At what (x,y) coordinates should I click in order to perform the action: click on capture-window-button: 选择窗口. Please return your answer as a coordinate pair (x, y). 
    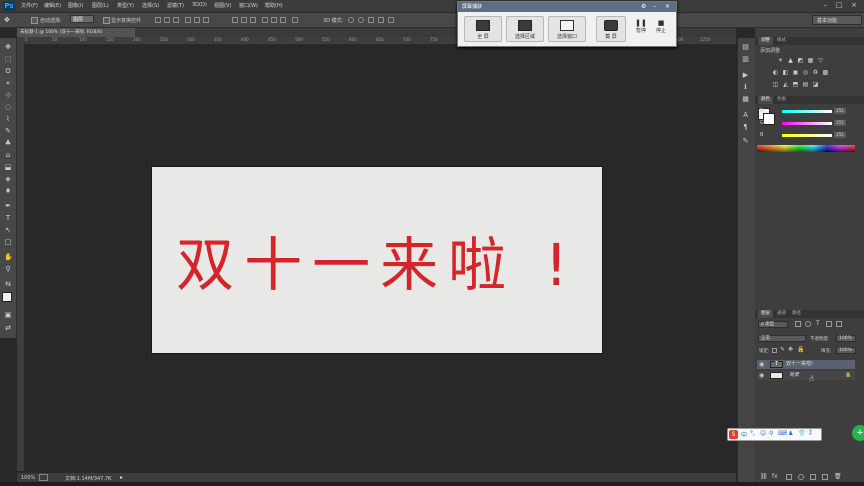
    Looking at the image, I should click on (567, 29).